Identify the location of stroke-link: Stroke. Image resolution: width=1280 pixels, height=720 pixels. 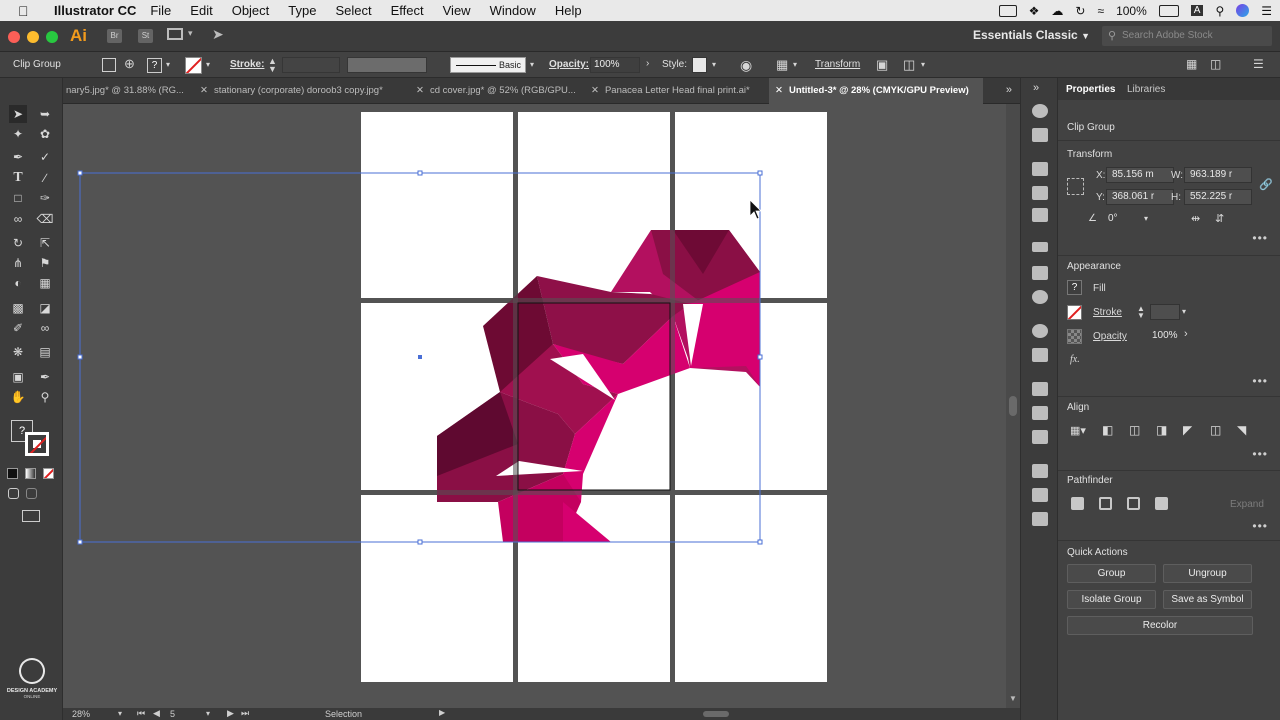
(1107, 312).